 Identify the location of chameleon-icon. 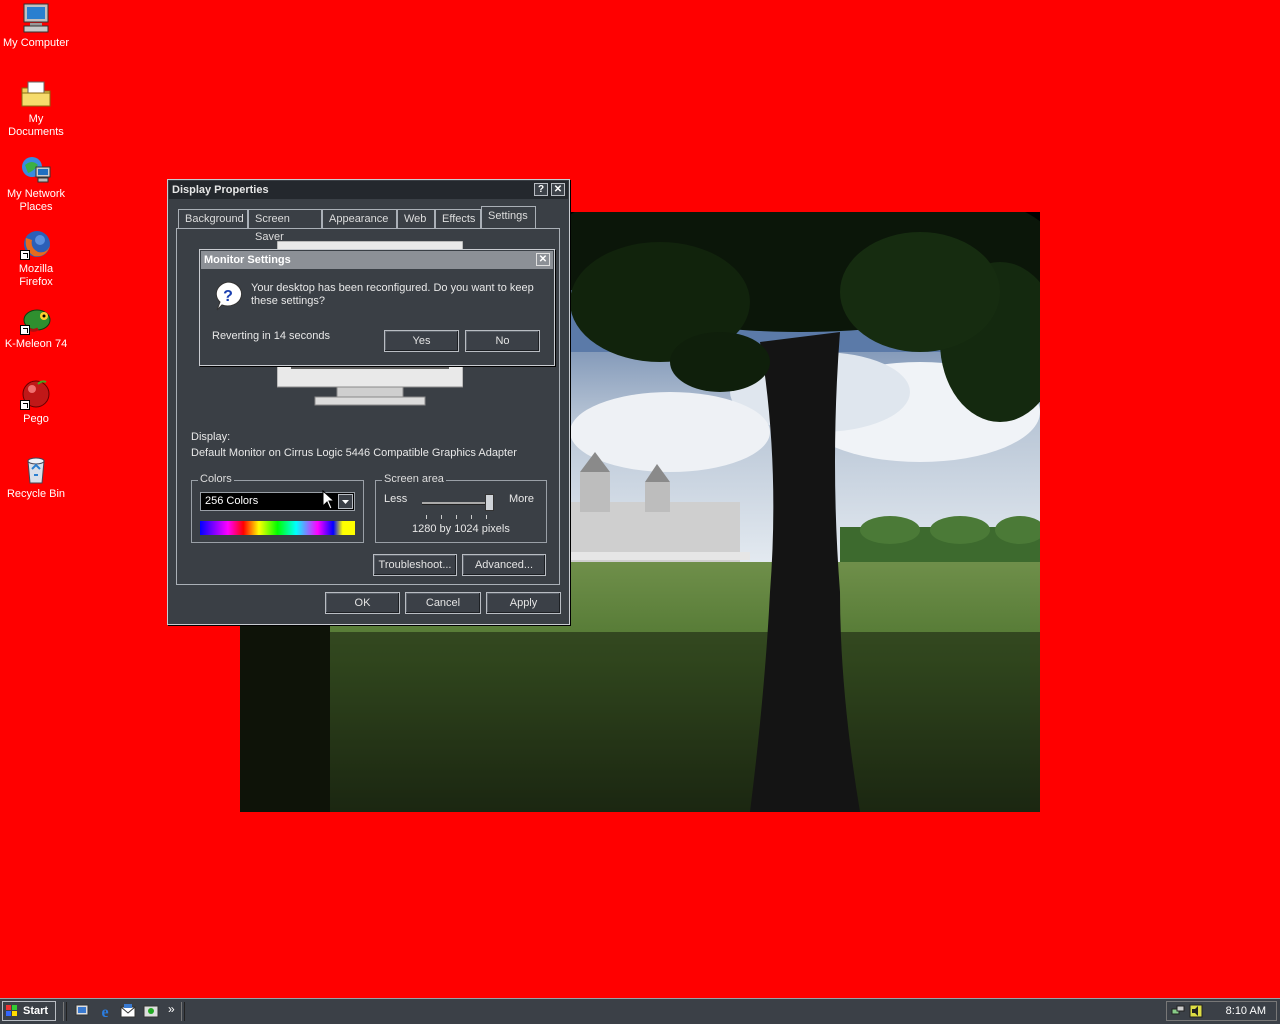
(36, 319).